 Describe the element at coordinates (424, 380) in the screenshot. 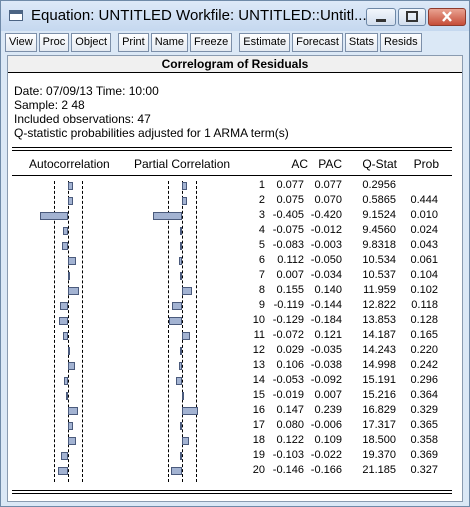

I see `prob-cell: 0.296` at that location.